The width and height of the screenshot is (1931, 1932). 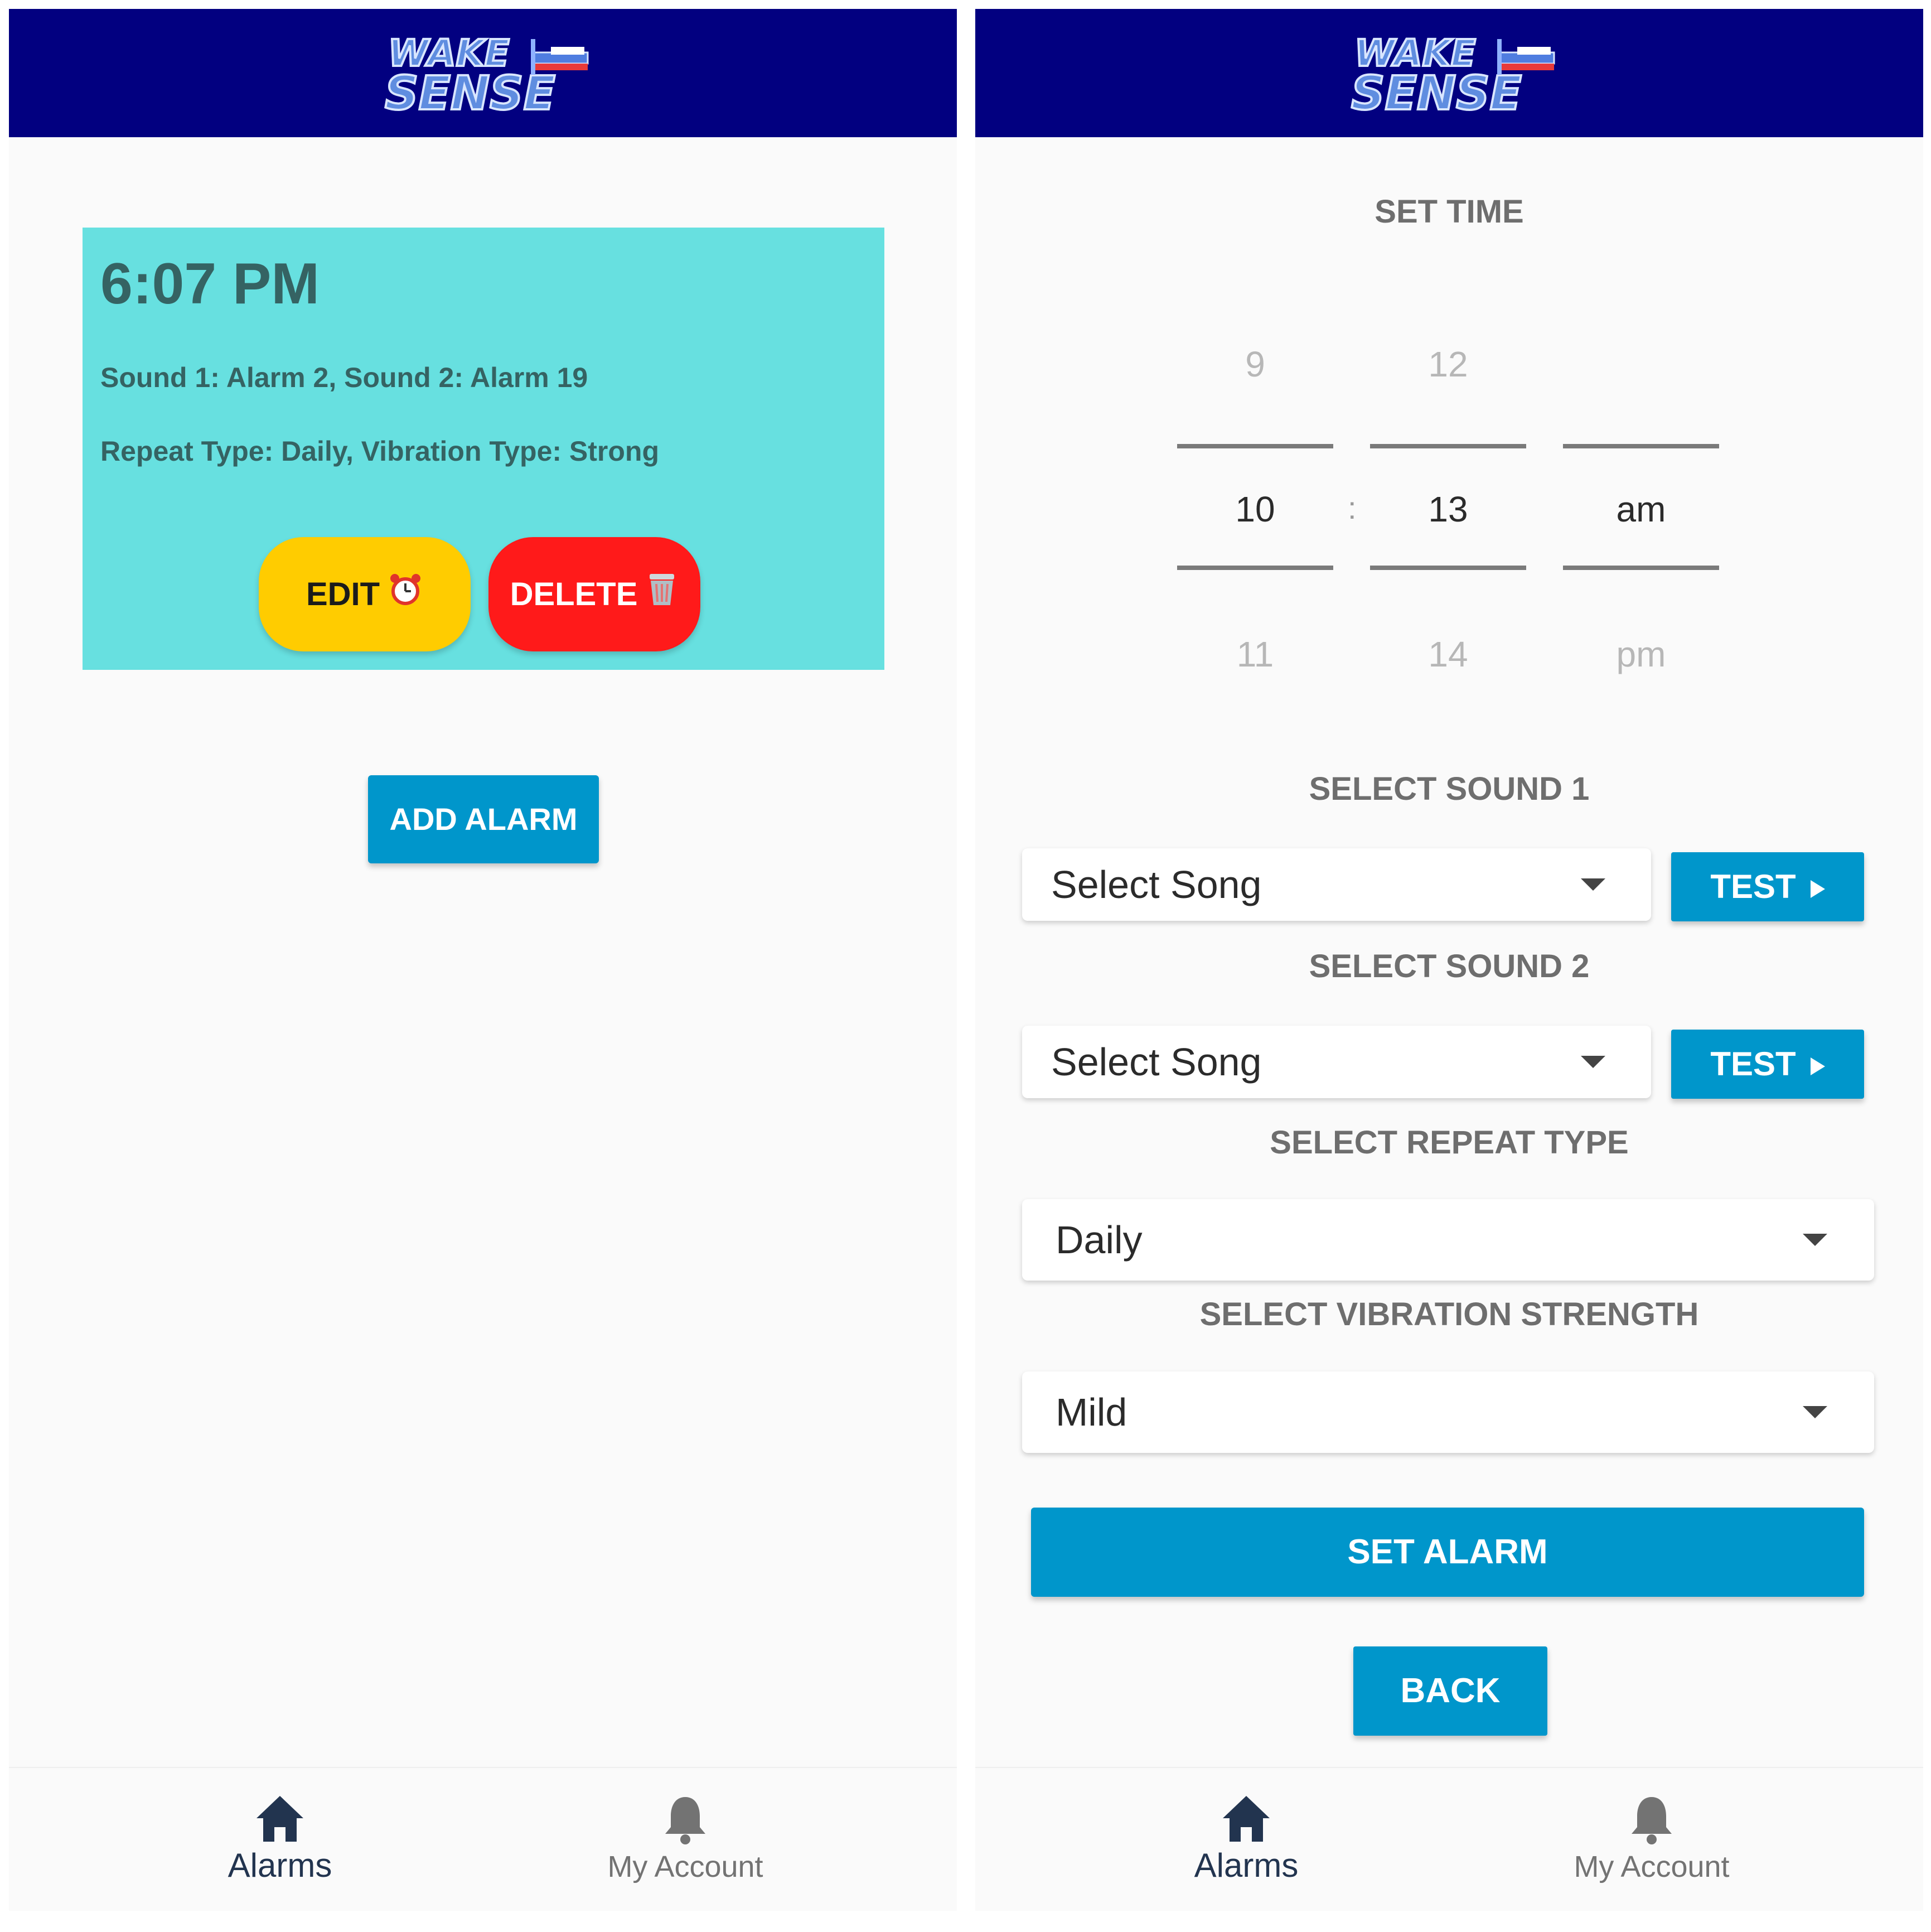 I want to click on minute-selected: 13, so click(x=1448, y=509).